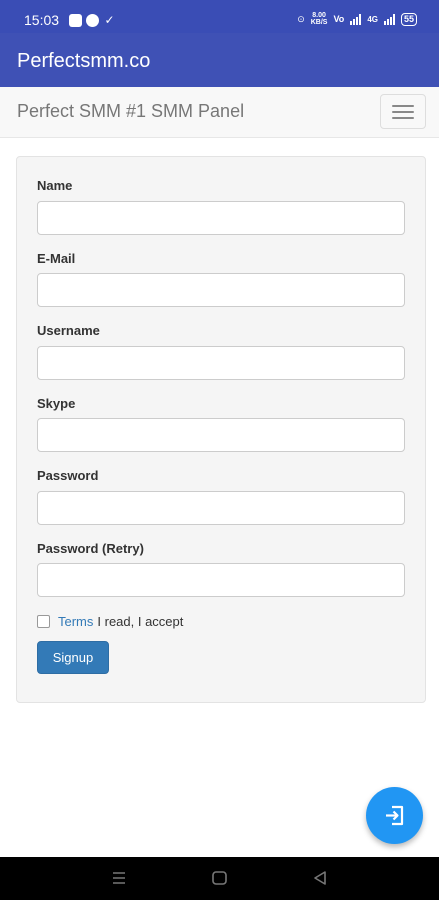 This screenshot has width=439, height=900. Describe the element at coordinates (43, 621) in the screenshot. I see `terms-checkbox` at that location.